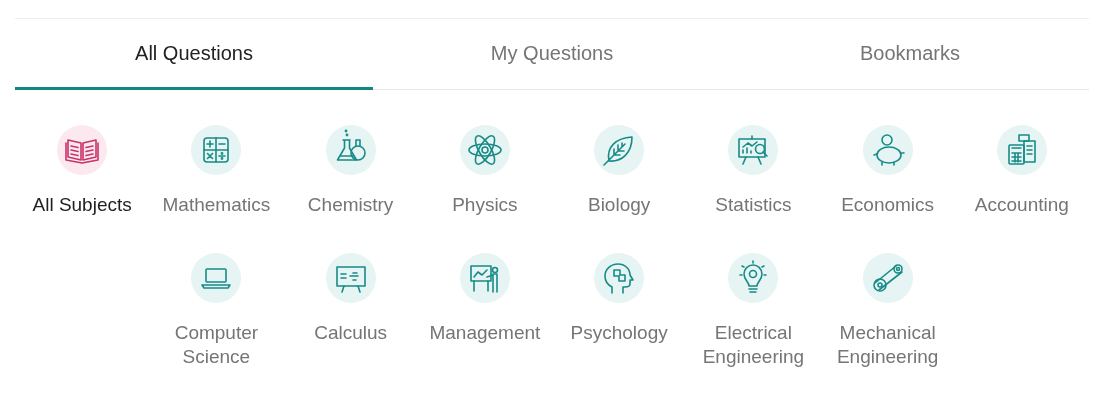  What do you see at coordinates (552, 54) in the screenshot?
I see `tab: My Questions` at bounding box center [552, 54].